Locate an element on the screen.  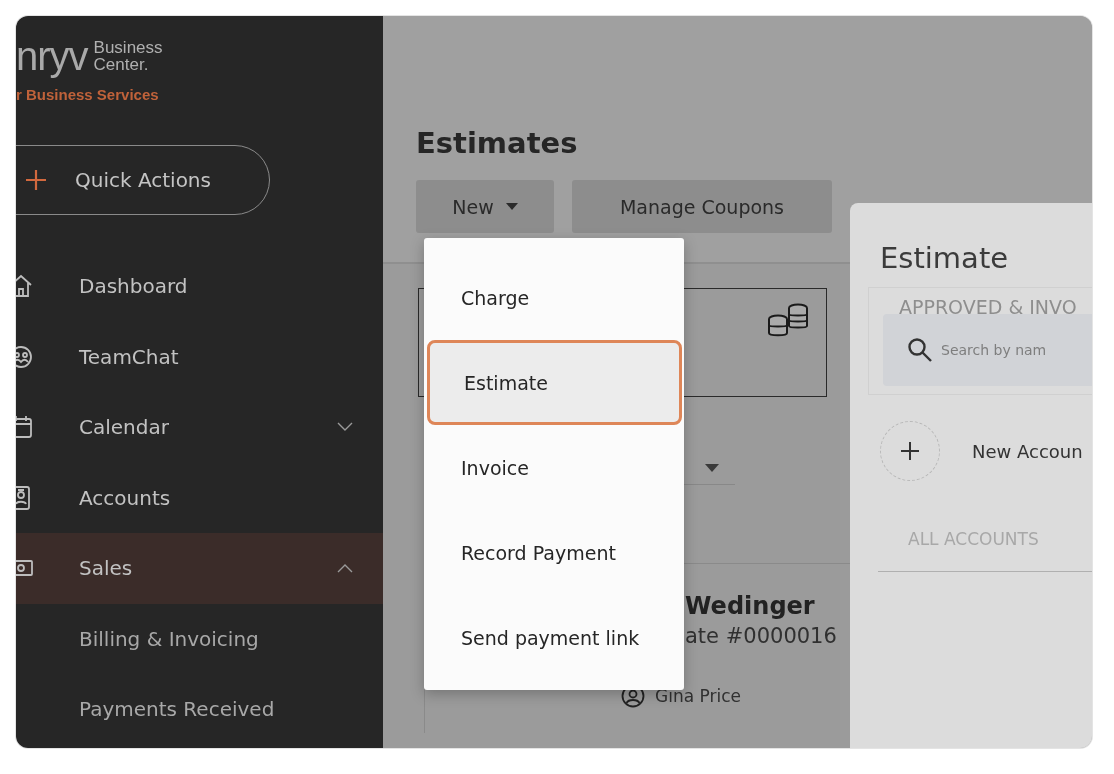
search-icon is located at coordinates (920, 350).